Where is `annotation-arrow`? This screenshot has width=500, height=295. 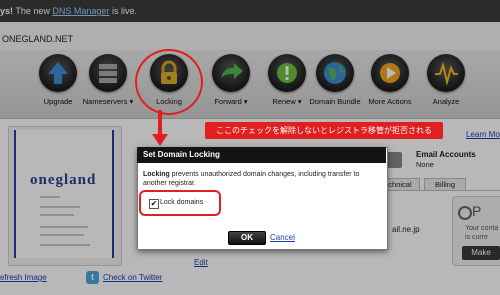 annotation-arrow is located at coordinates (160, 128).